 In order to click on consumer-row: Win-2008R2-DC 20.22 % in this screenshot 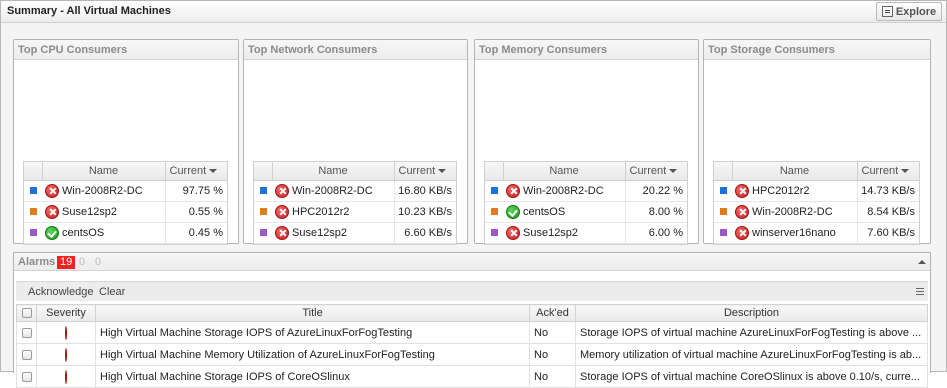, I will do `click(586, 191)`.